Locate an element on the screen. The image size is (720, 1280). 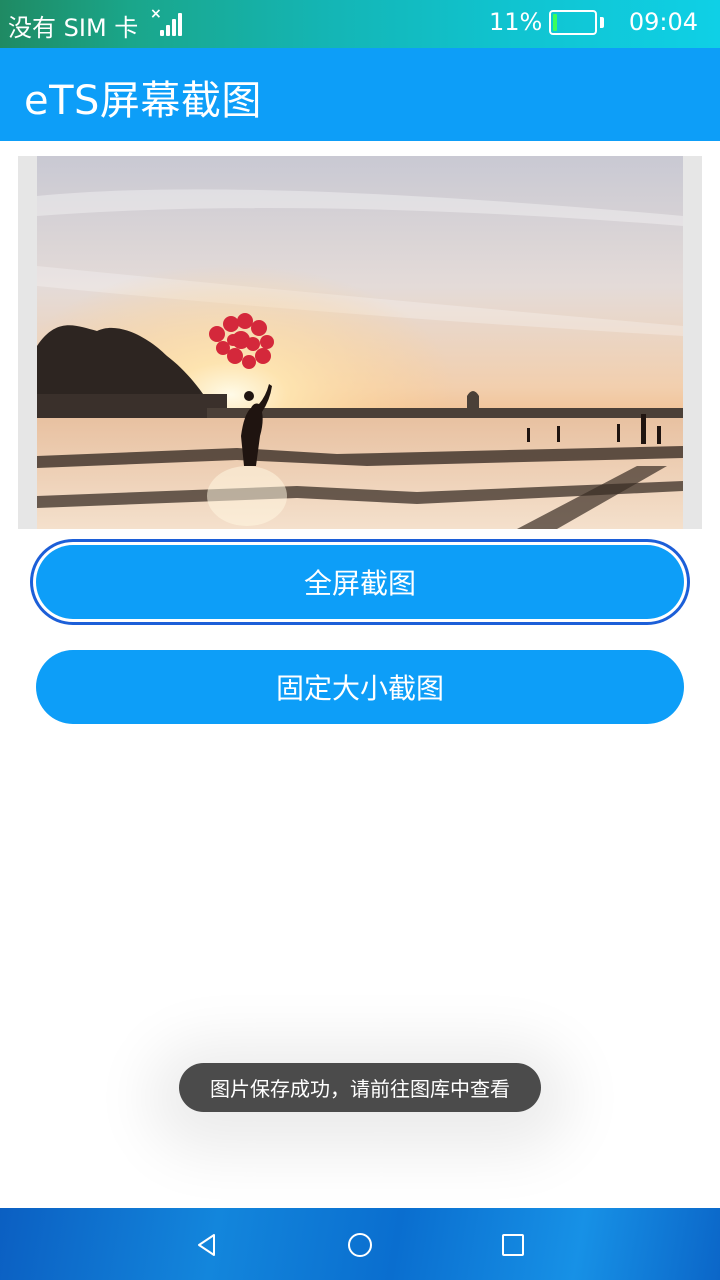
no-sim-signal-icon: × is located at coordinates (168, 21).